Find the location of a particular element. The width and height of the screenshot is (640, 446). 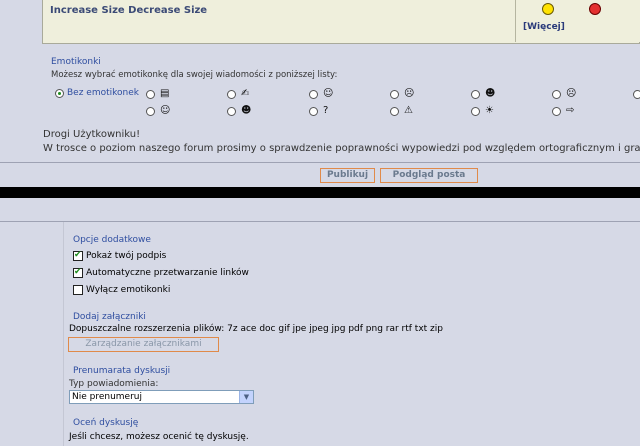

happy-icon: ☺ is located at coordinates (165, 110).